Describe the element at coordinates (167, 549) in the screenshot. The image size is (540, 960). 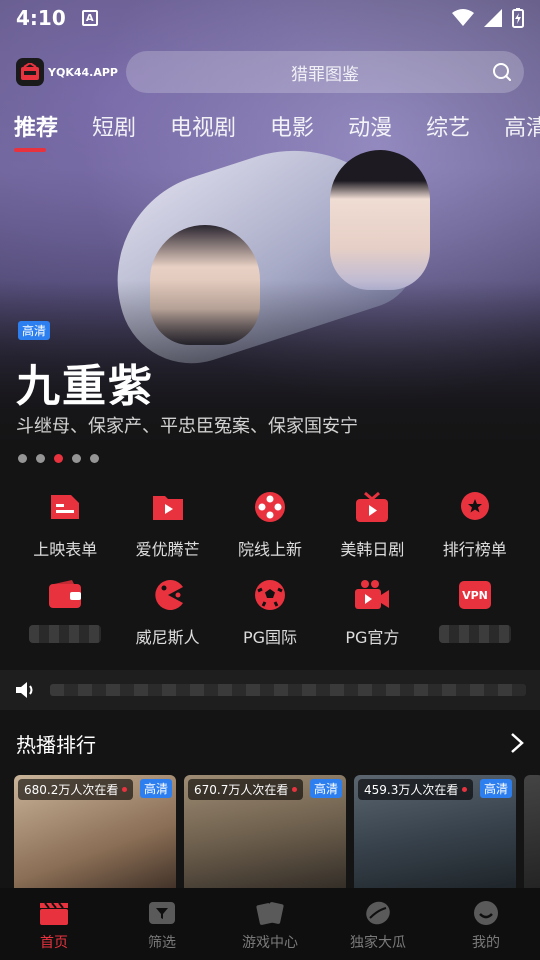
I see `grid-label: 爱优腾芒` at that location.